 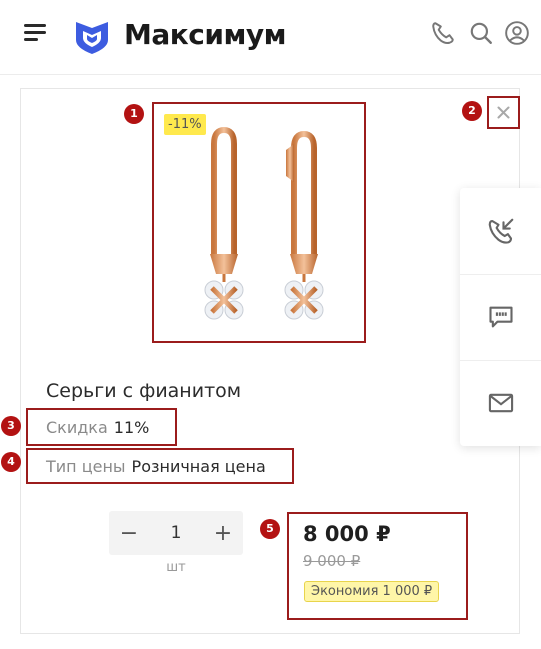 I want to click on discount-row: Скидка 11%, so click(x=101, y=427).